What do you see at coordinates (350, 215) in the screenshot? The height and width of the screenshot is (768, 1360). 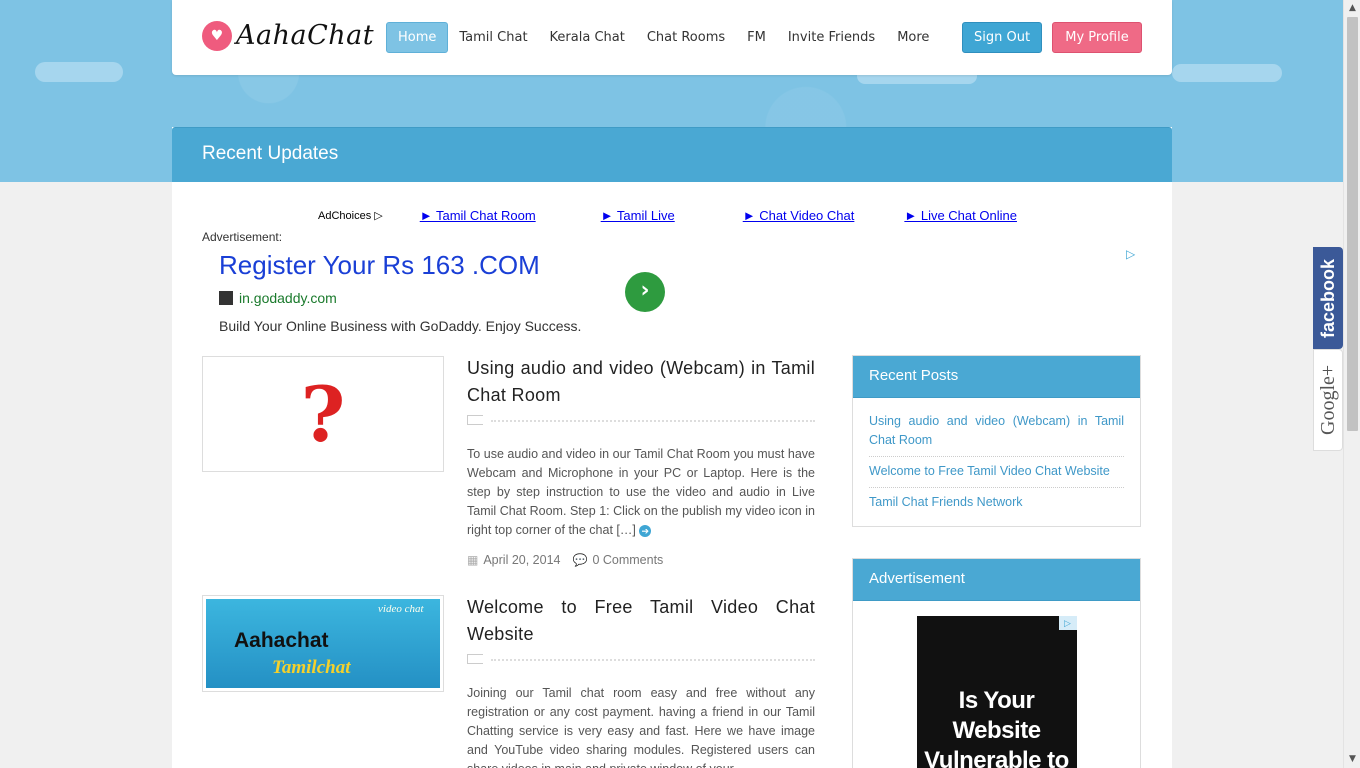 I see `adchoices-link: AdChoices ▷` at bounding box center [350, 215].